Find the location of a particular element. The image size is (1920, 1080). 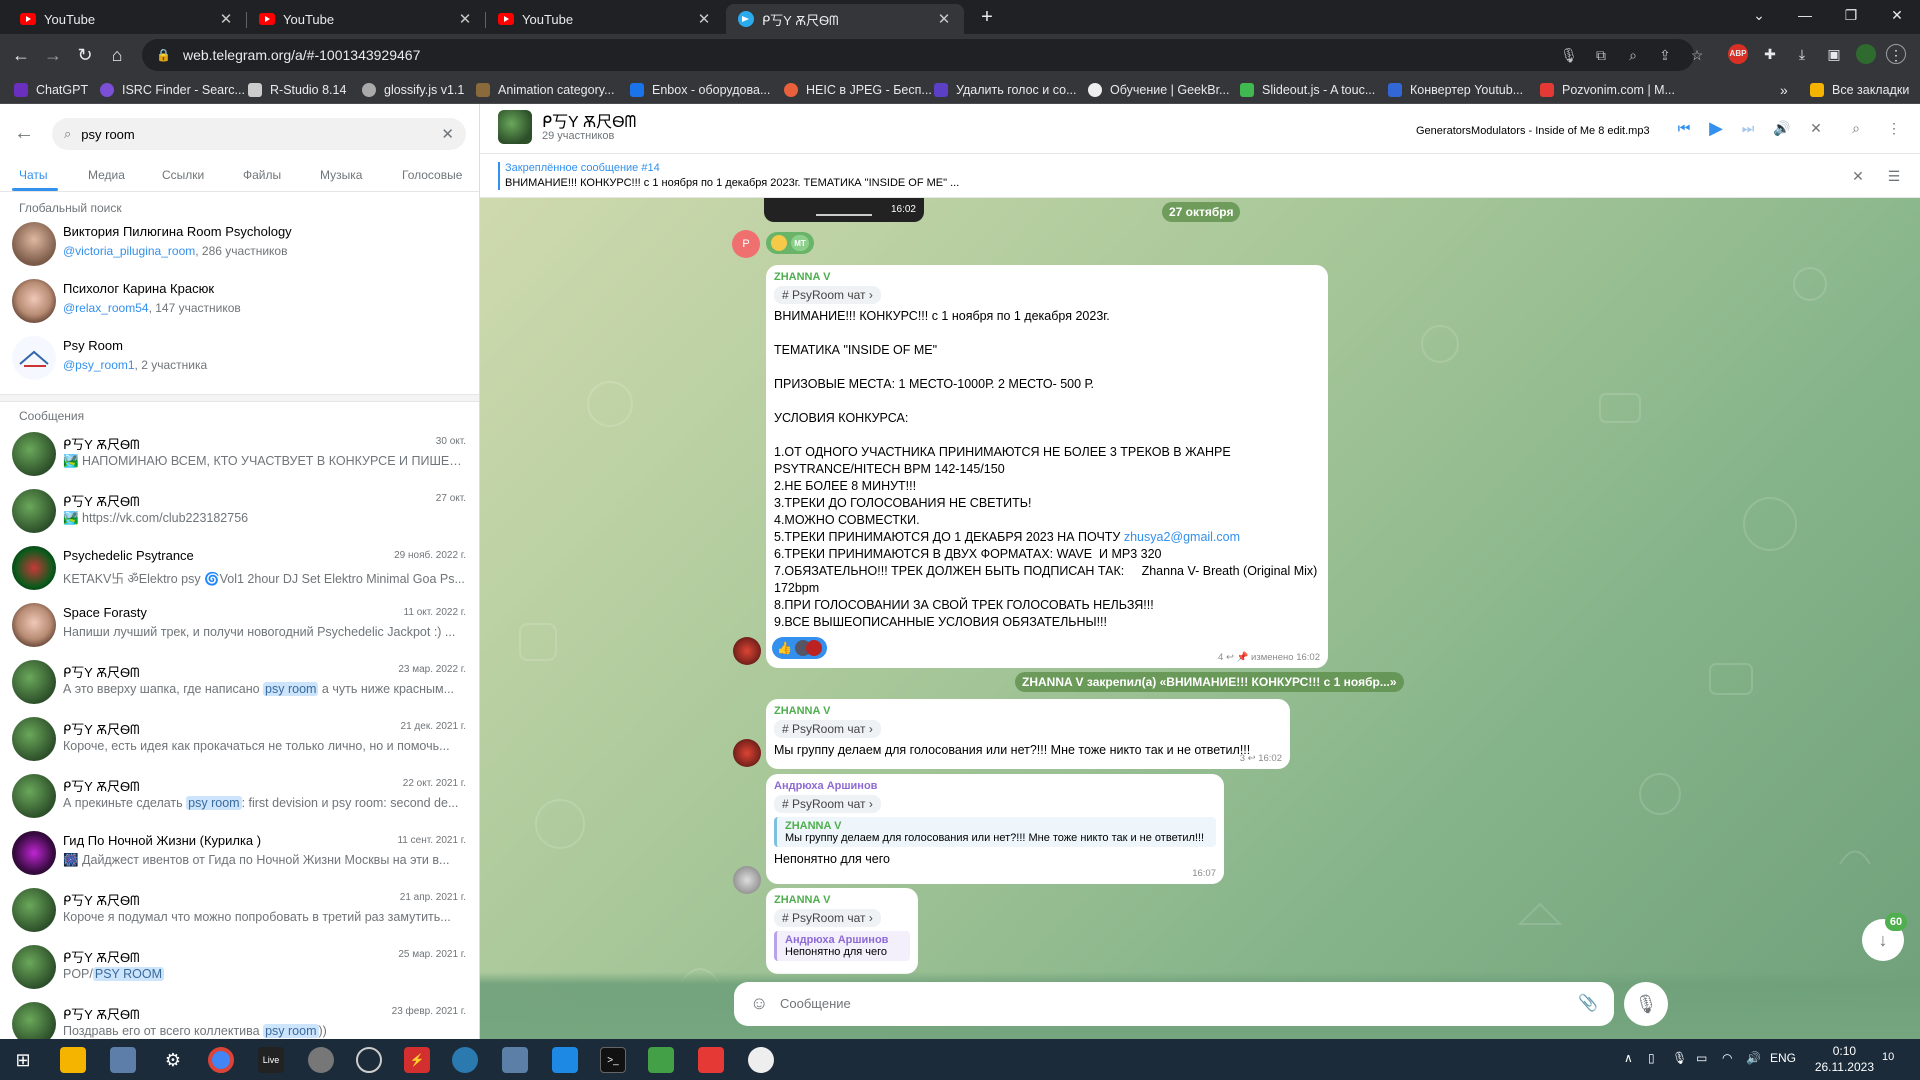

tab-media: Медиа is located at coordinates (106, 175).